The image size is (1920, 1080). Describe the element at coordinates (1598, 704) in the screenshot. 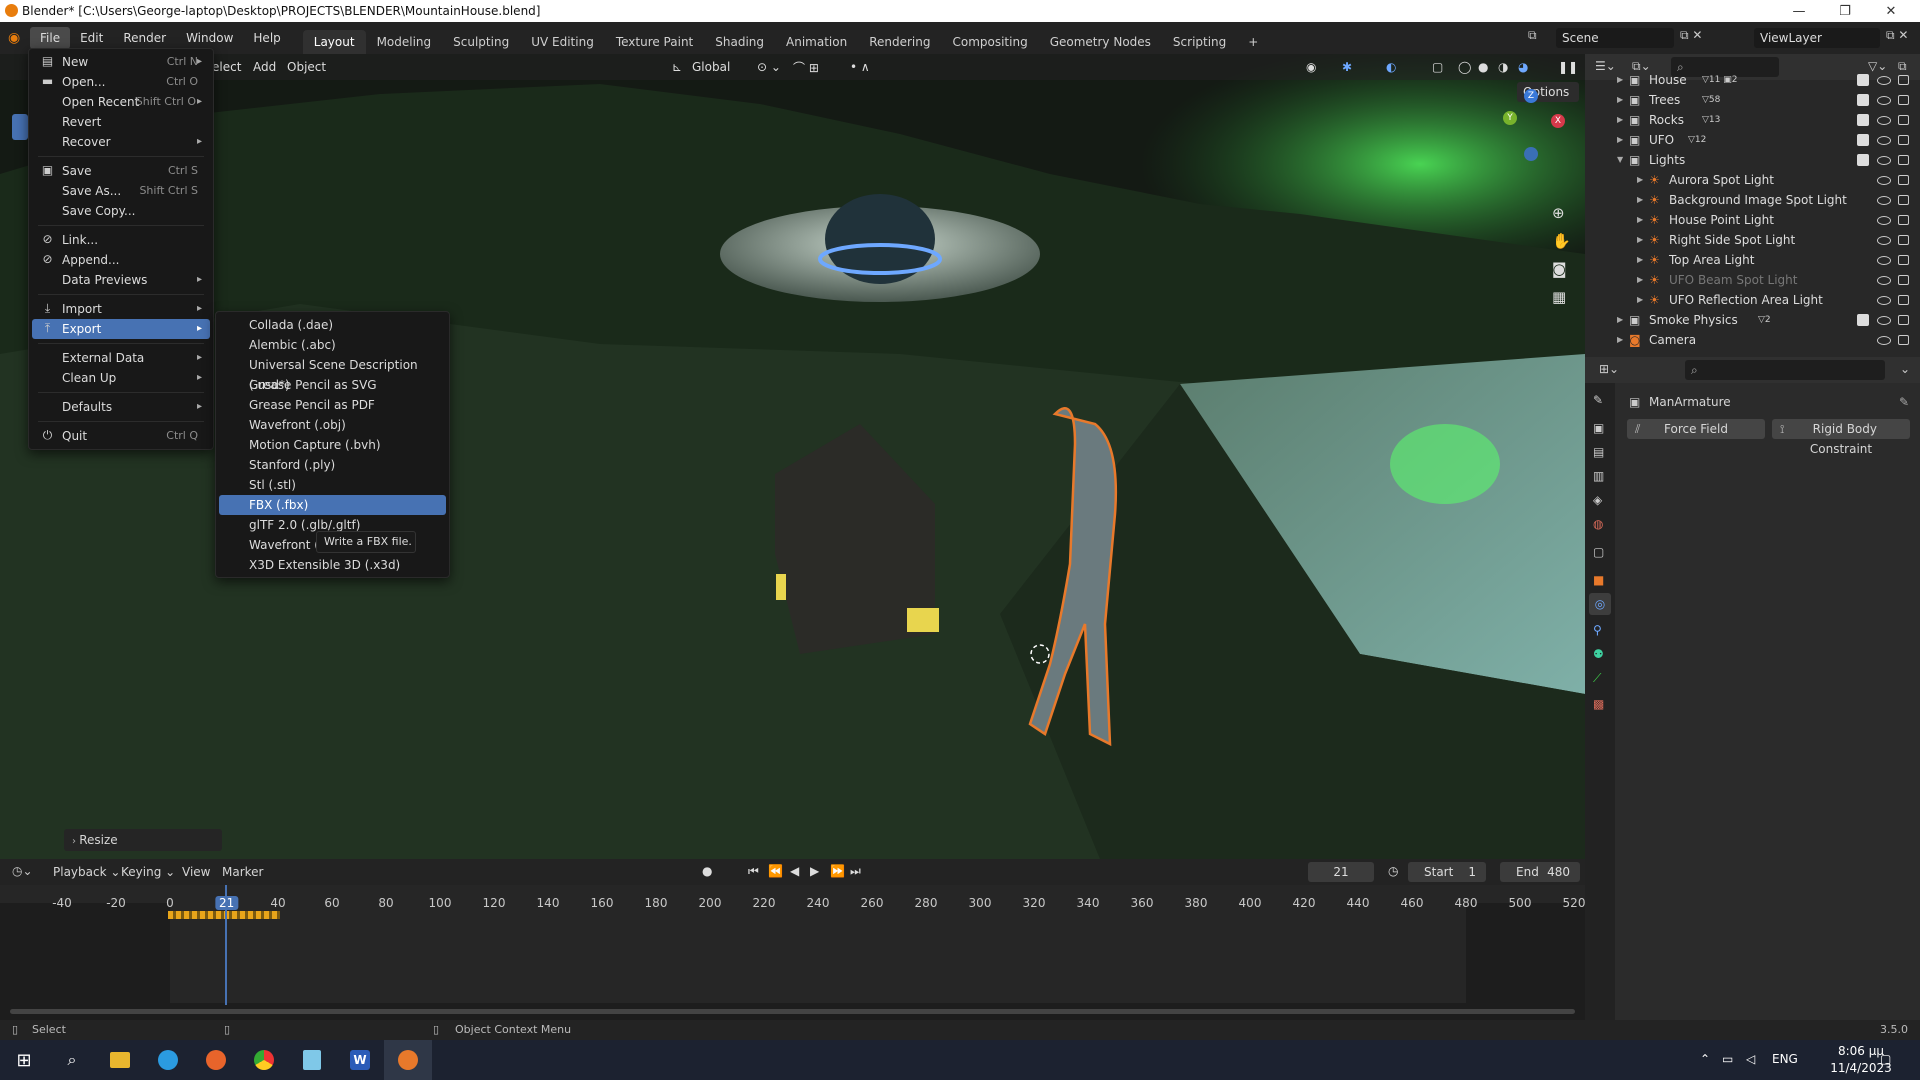

I see `texture-tab-icon: ▩` at that location.